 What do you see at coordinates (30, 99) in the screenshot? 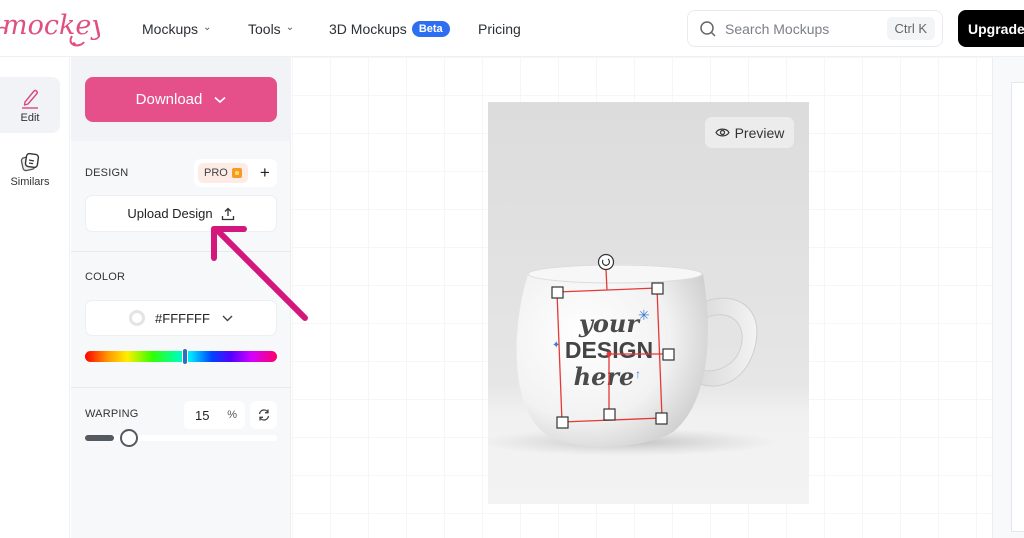
I see `pencil-icon` at bounding box center [30, 99].